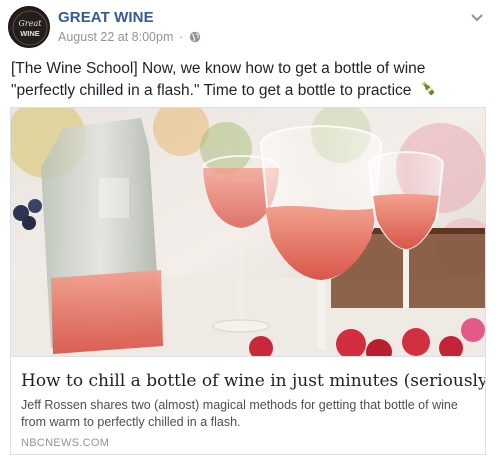  What do you see at coordinates (31, 23) in the screenshot?
I see `avatar-text-1: Great` at bounding box center [31, 23].